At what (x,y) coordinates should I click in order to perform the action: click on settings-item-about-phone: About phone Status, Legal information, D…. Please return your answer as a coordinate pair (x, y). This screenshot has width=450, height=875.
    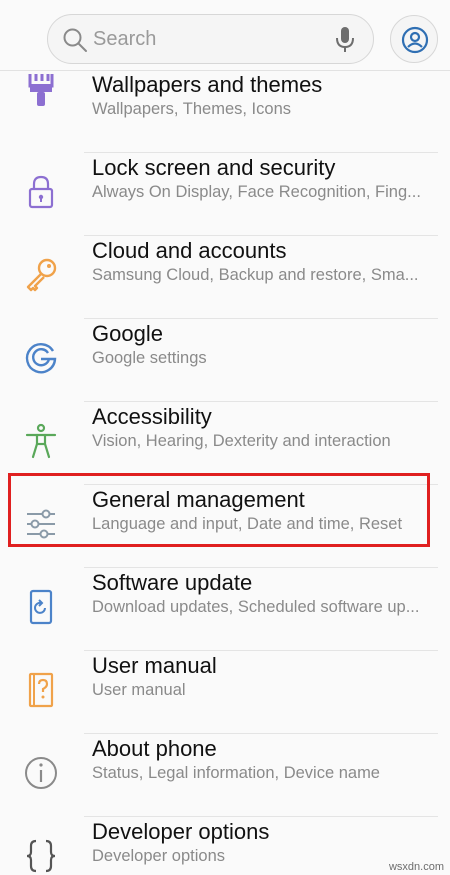
    Looking at the image, I should click on (225, 775).